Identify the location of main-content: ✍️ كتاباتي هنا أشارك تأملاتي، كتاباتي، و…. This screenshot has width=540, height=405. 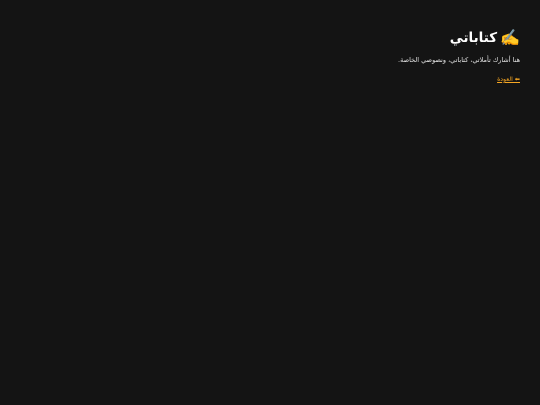
(340, 55).